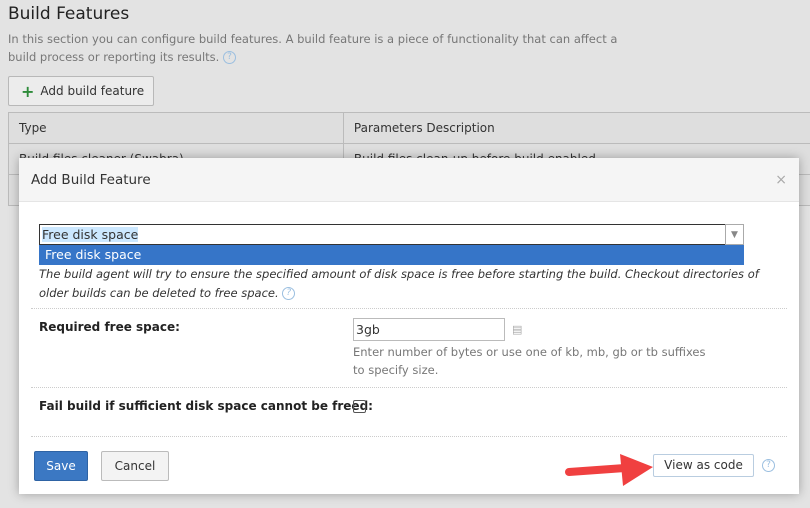 This screenshot has height=508, width=810. Describe the element at coordinates (787, 180) in the screenshot. I see `close-icon: ×` at that location.